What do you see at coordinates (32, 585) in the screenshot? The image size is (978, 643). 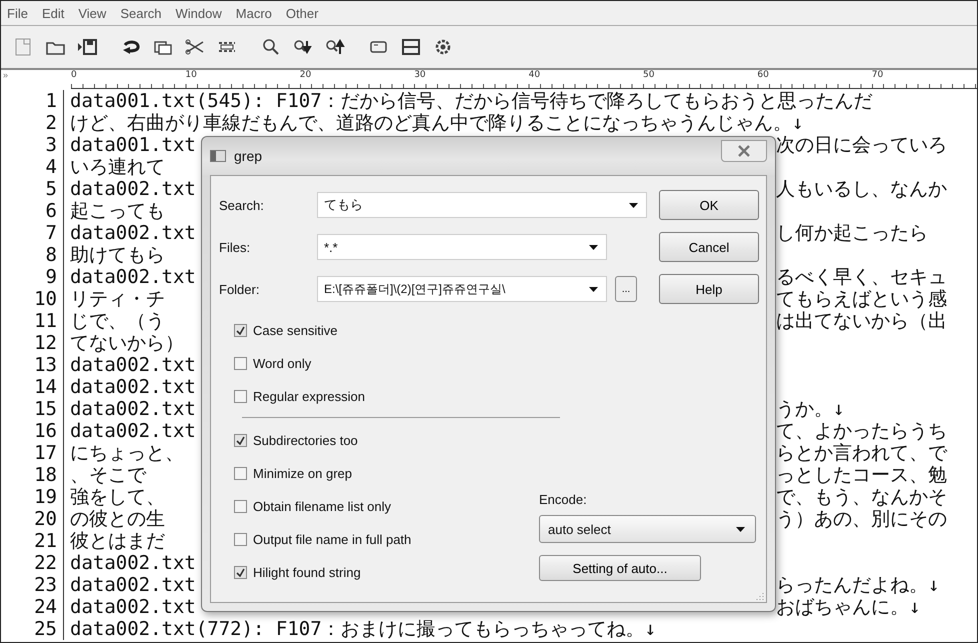 I see `line-number: 23` at bounding box center [32, 585].